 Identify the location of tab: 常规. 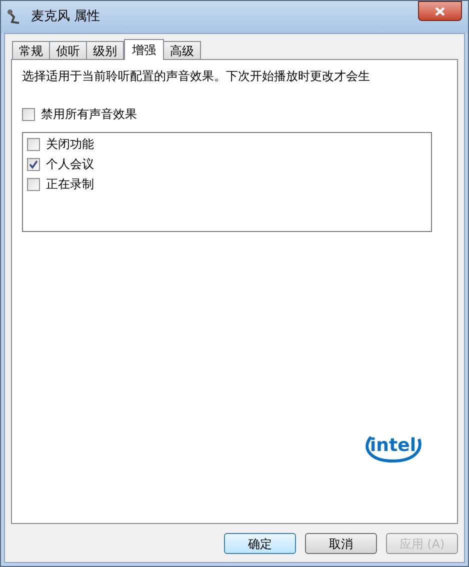
(31, 50).